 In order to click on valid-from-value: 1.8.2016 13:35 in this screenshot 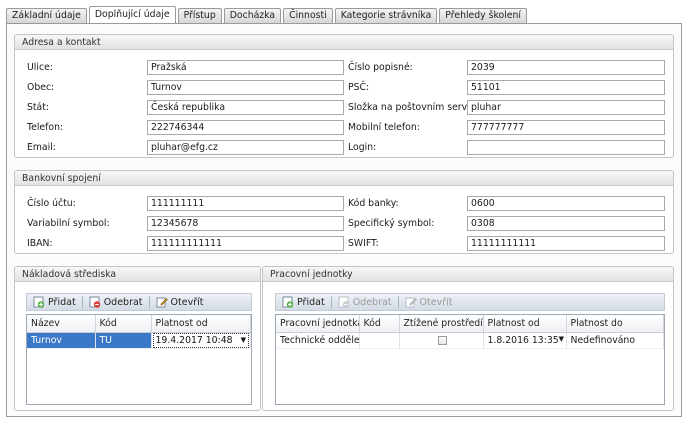, I will do `click(523, 340)`.